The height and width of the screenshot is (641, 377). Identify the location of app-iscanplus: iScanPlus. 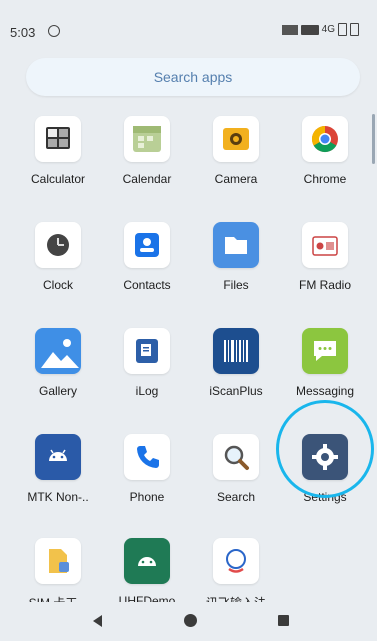
(236, 373).